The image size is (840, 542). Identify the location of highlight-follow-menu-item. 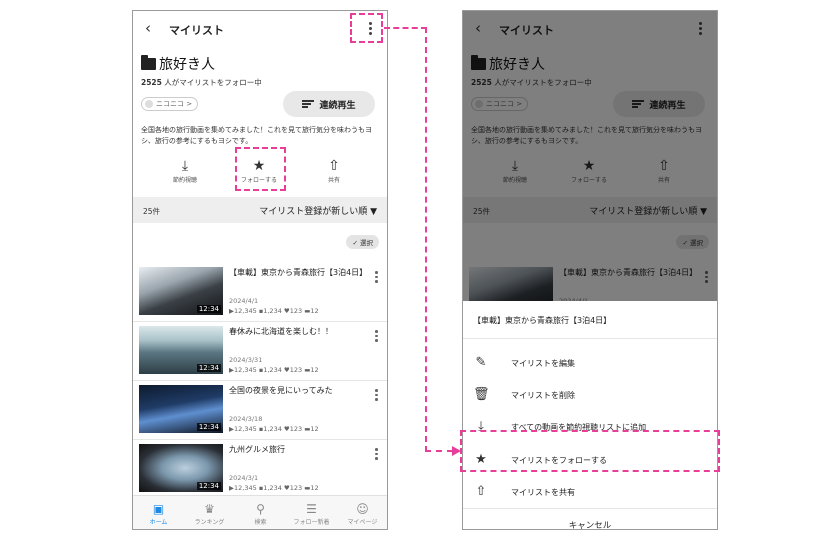
(590, 451).